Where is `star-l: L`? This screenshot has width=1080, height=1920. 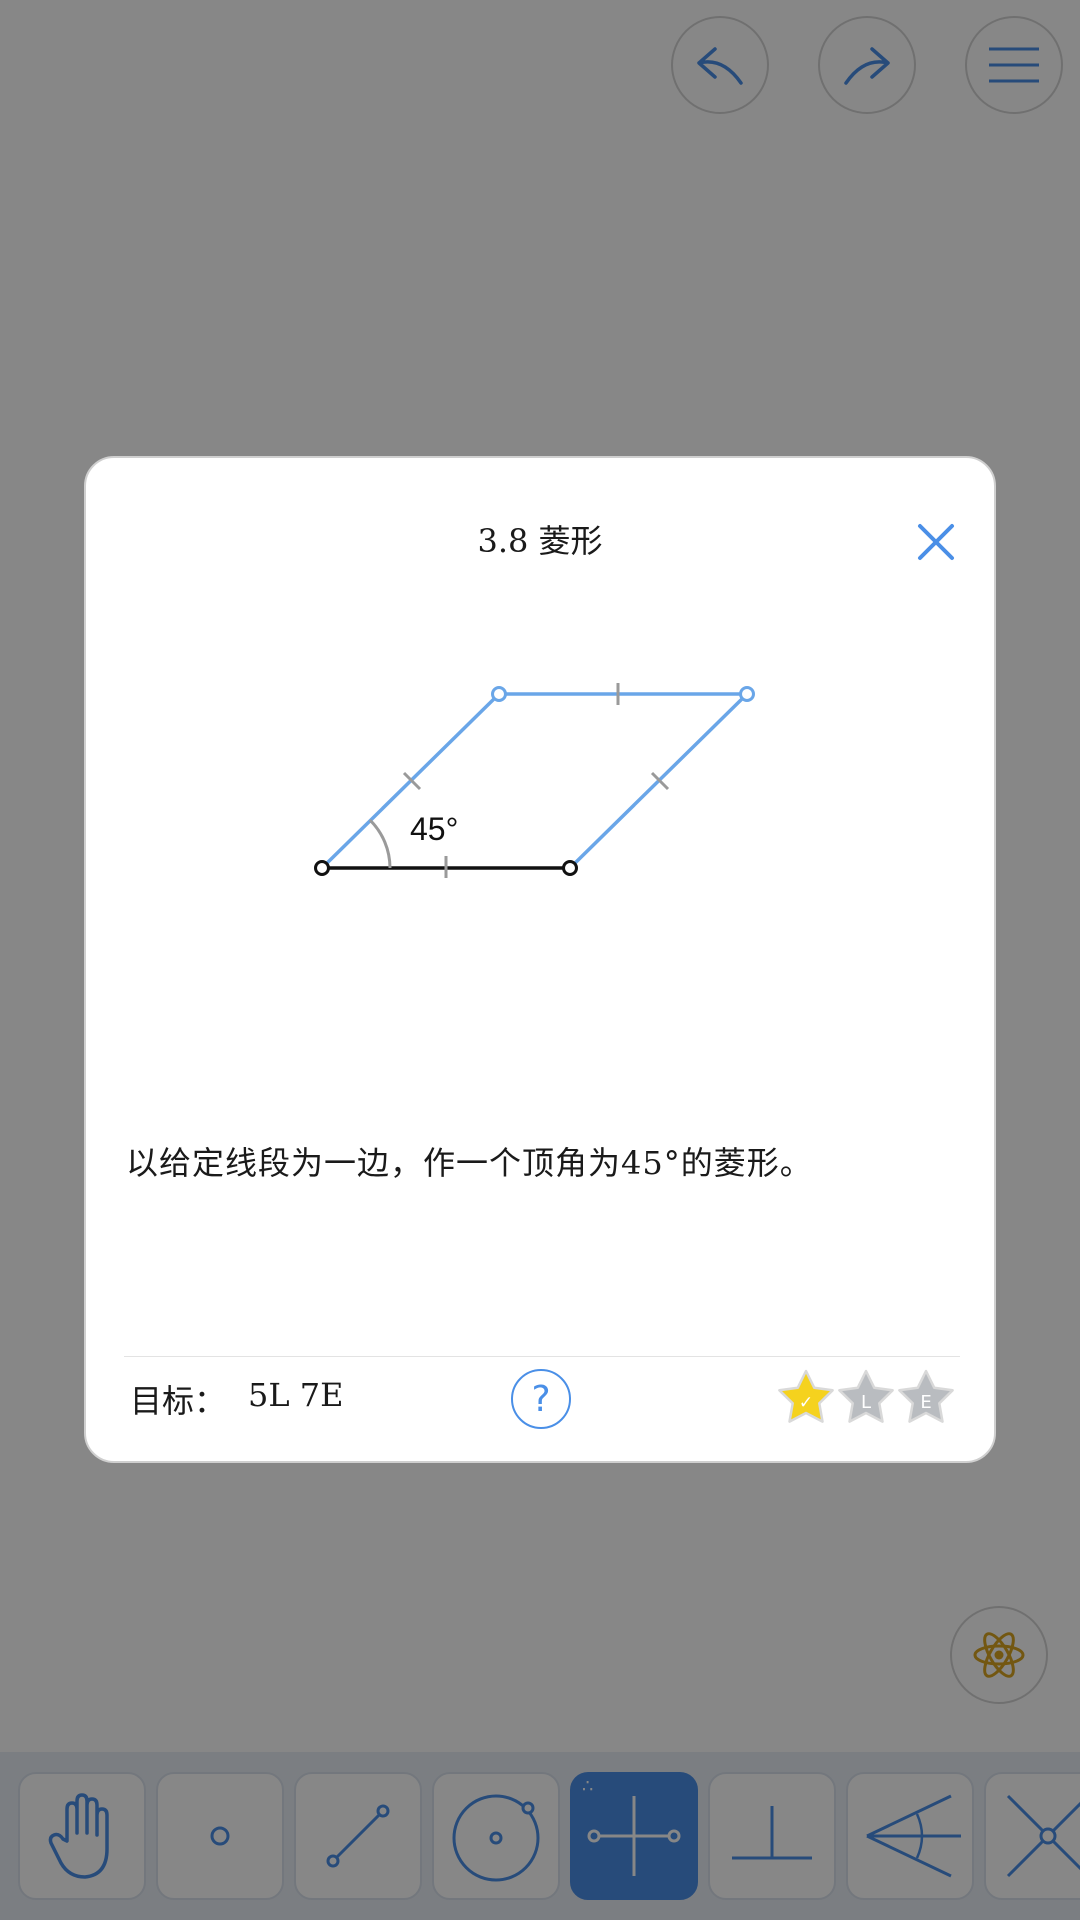 star-l: L is located at coordinates (866, 1396).